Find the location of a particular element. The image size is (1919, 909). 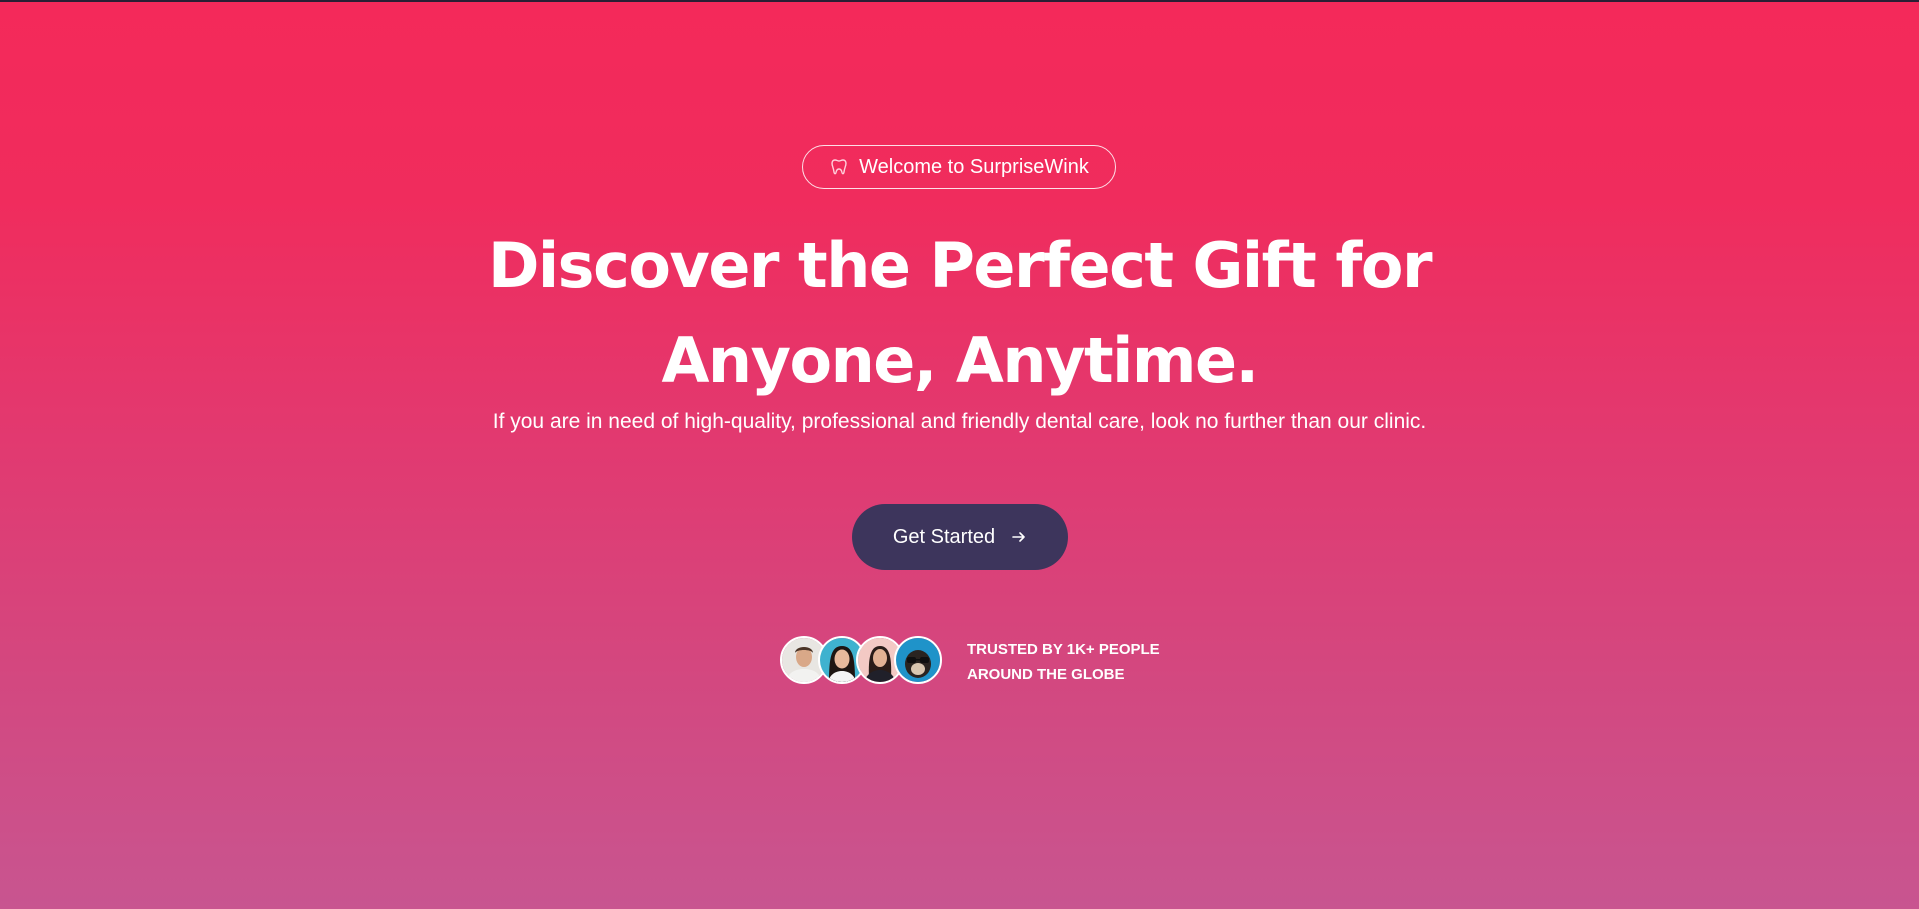

welcome-badge-text: Welcome to SurpriseWink is located at coordinates (974, 166).